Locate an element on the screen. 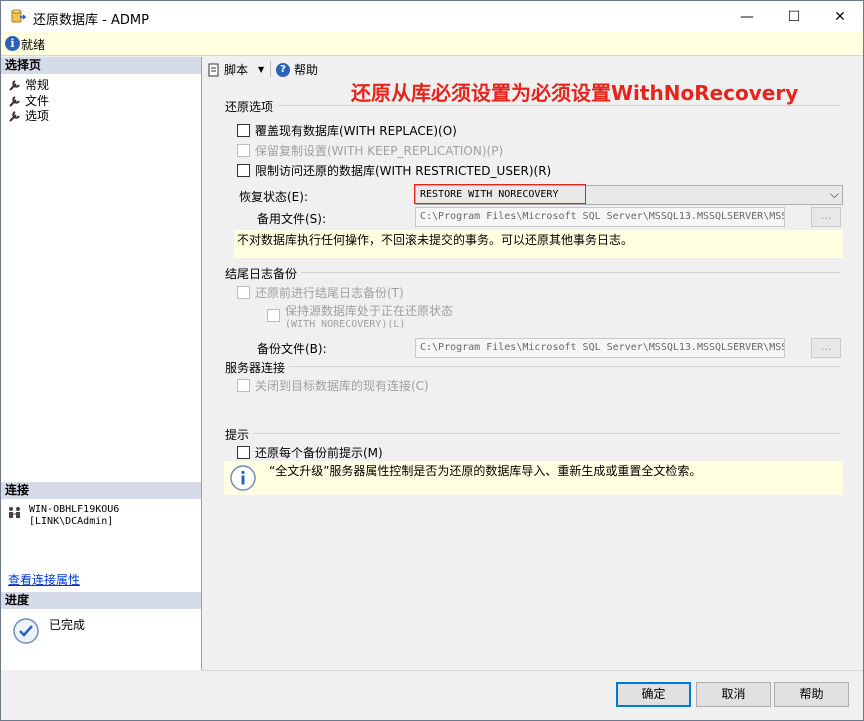 The image size is (864, 721). keep-source-restoring-checkbox: 保持源数据库处于正在还原状态 (WITH NORECOVERY)(L) is located at coordinates (360, 318).